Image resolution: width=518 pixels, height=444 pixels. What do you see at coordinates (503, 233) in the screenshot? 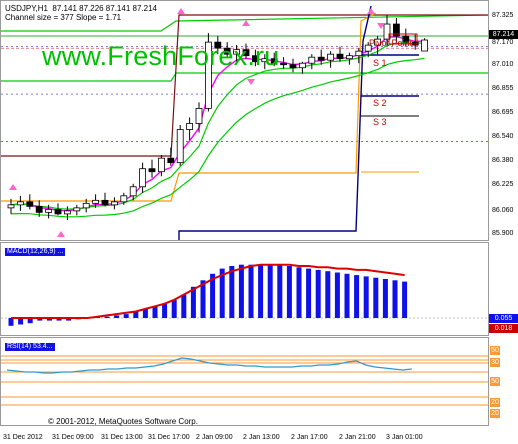
I see `price-tick: 85.900` at bounding box center [503, 233].